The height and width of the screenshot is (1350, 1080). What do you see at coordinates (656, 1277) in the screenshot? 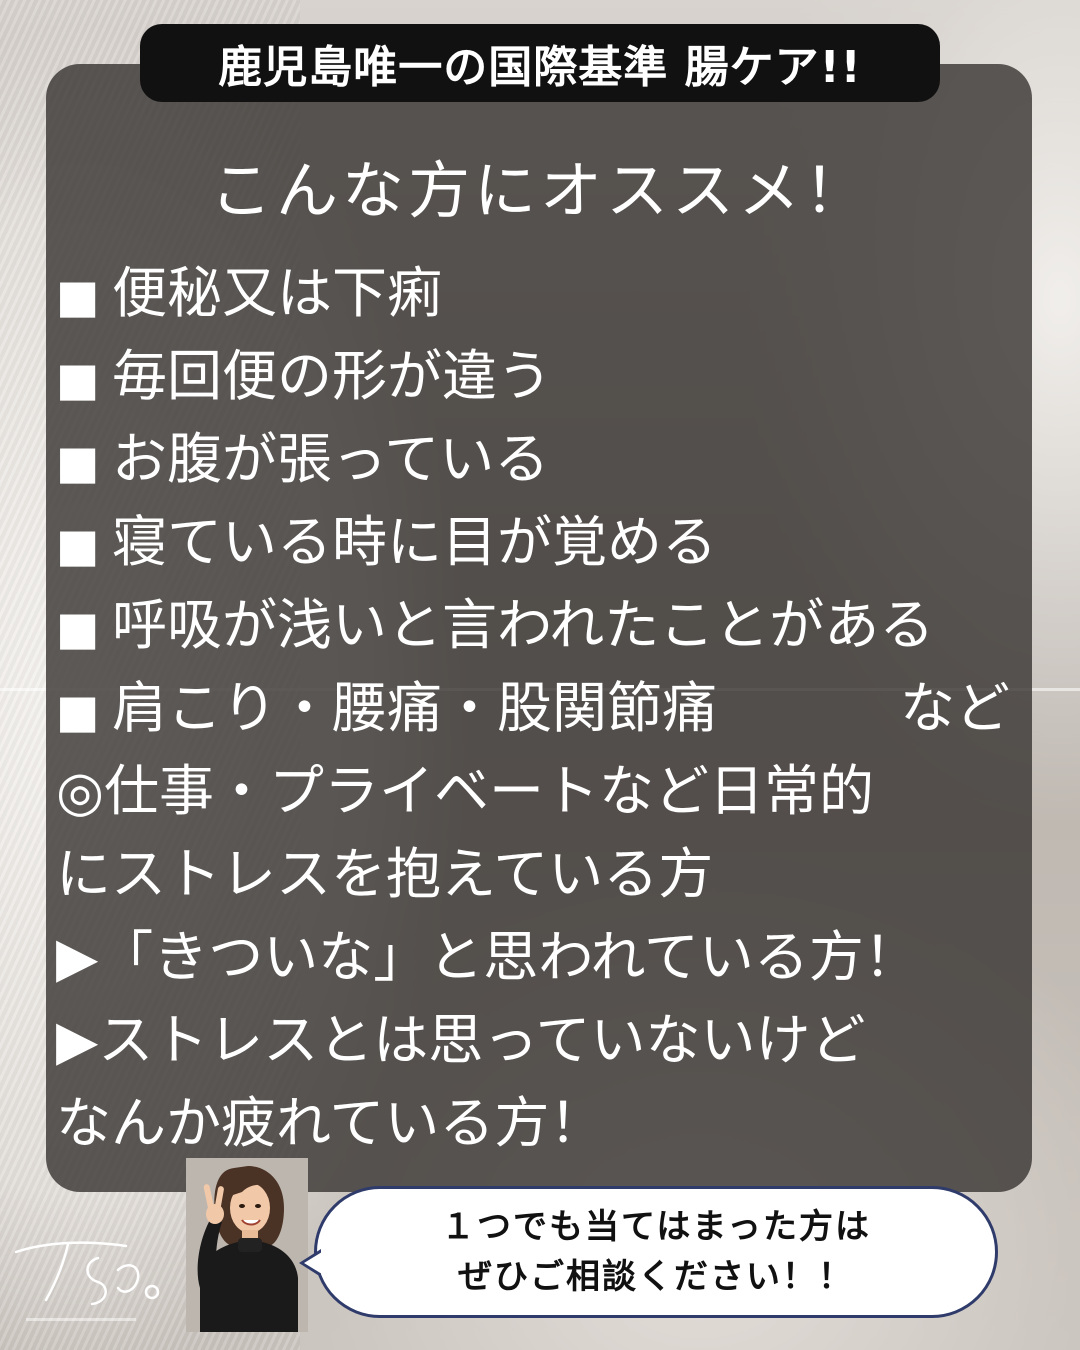
I see `bubble-line-2: ぜひご相談ください！！` at bounding box center [656, 1277].